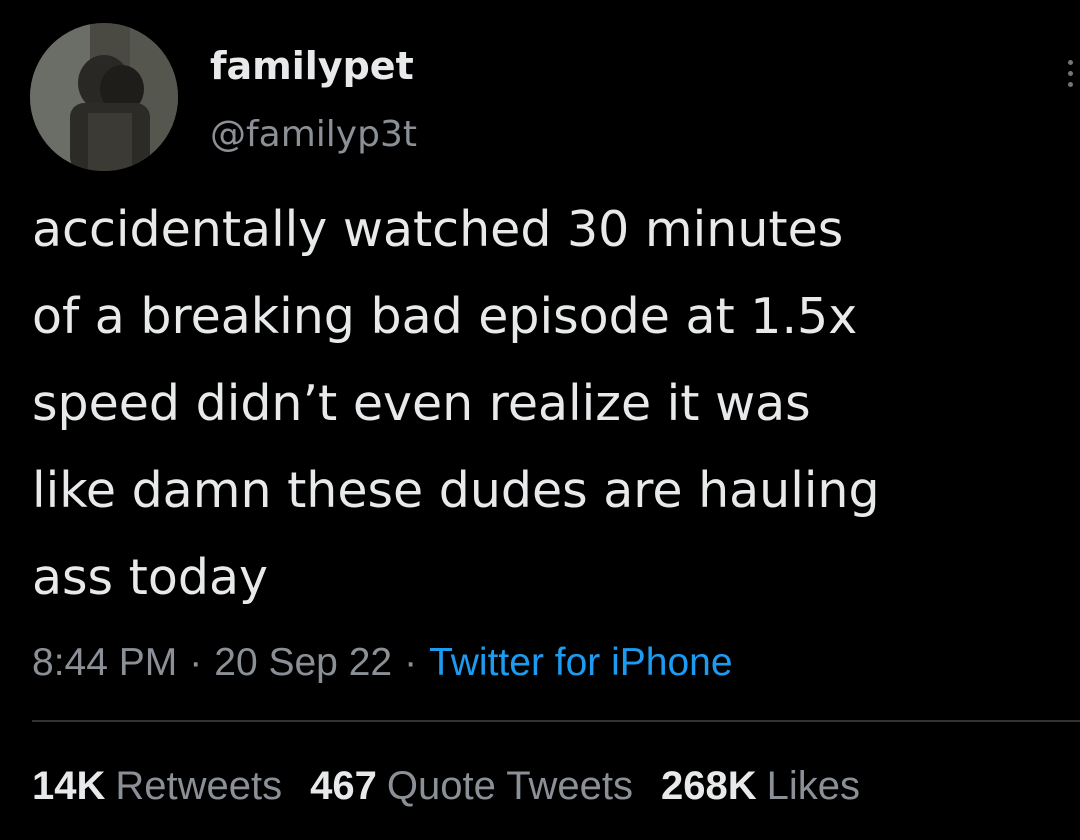  I want to click on retweets-stat: 14K Retweets, so click(157, 786).